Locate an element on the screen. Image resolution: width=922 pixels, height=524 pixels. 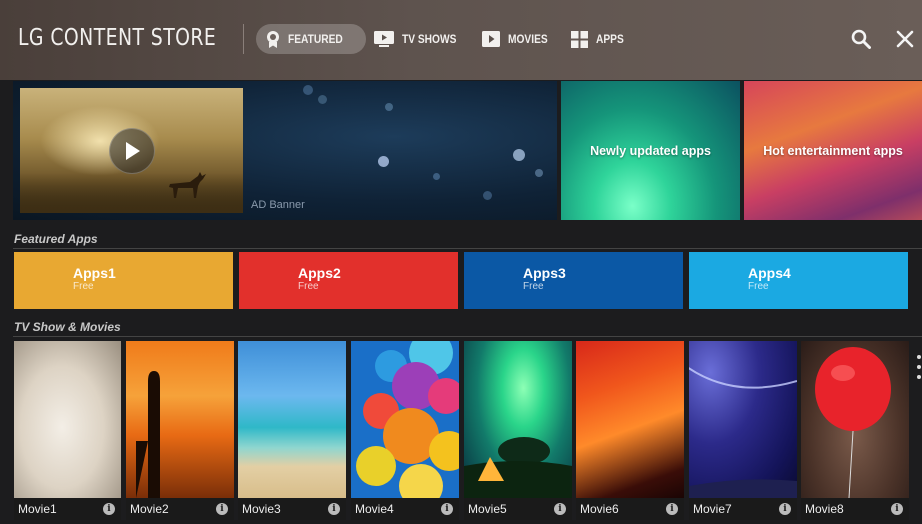
movie-title: Movie2 is located at coordinates (149, 509).